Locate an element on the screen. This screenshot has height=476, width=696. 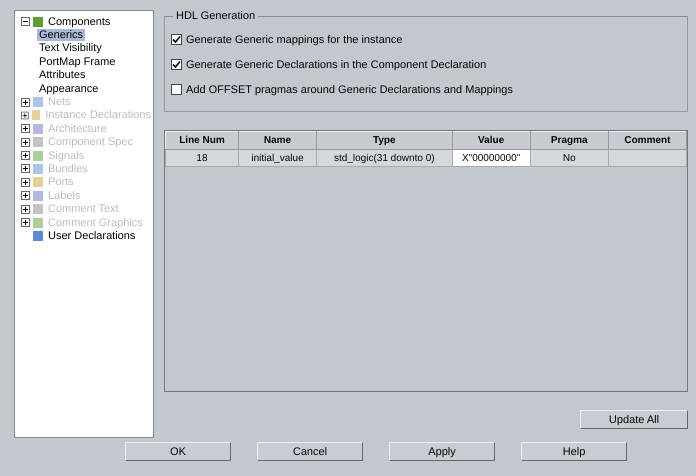
tree-item: Components is located at coordinates (79, 22).